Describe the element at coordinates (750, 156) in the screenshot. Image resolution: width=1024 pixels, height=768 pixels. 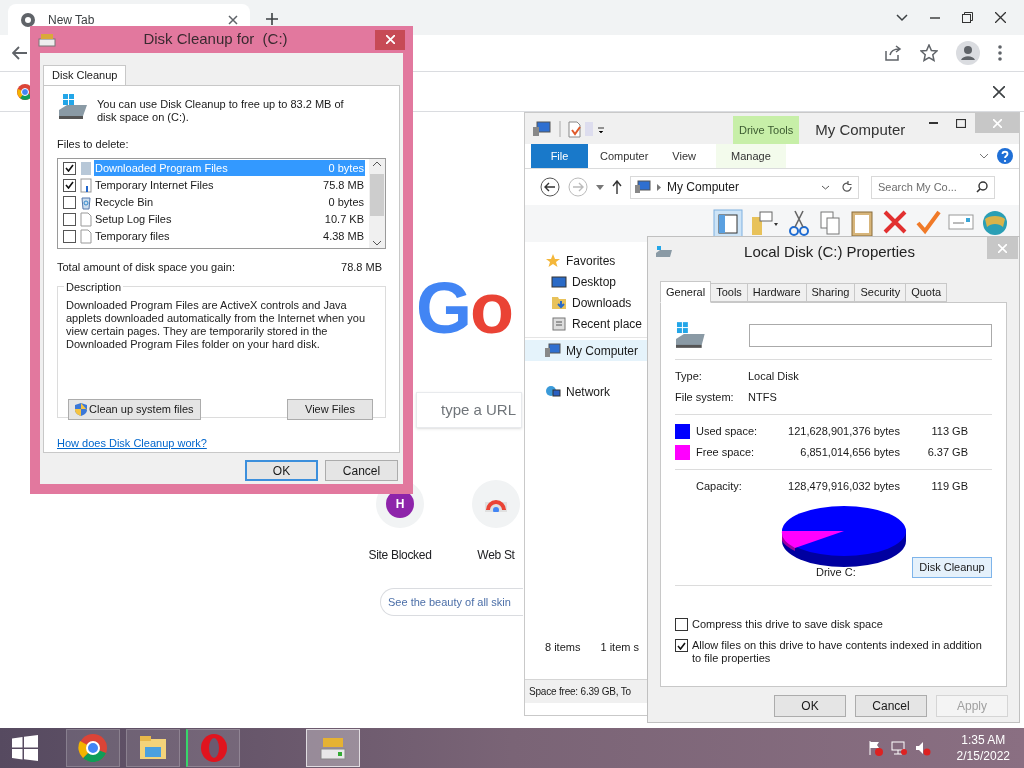
I see `ribbon-tab: Manage` at that location.